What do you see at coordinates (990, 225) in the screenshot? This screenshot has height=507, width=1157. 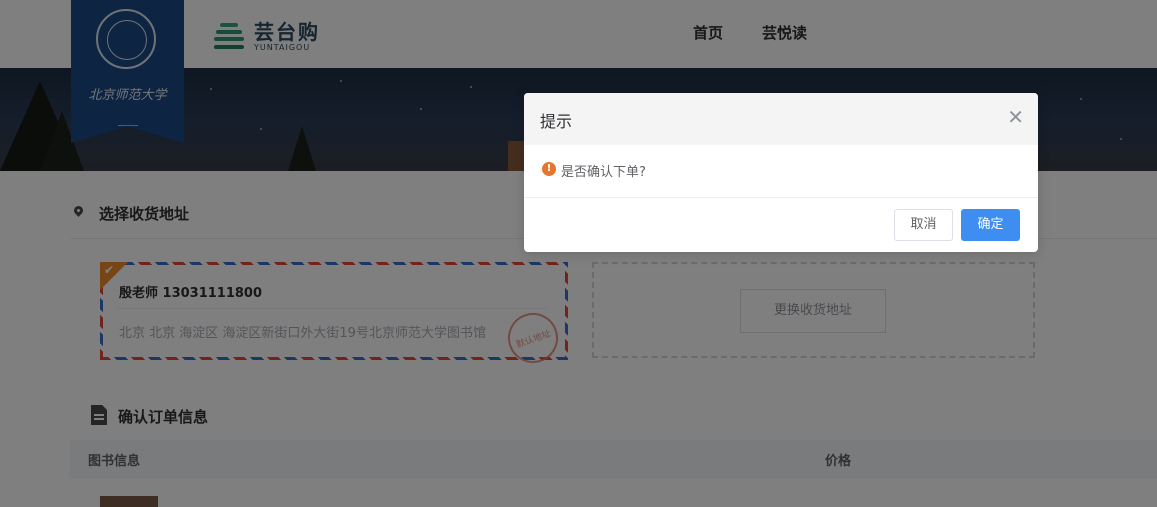 I see `confirm-button: 确定` at bounding box center [990, 225].